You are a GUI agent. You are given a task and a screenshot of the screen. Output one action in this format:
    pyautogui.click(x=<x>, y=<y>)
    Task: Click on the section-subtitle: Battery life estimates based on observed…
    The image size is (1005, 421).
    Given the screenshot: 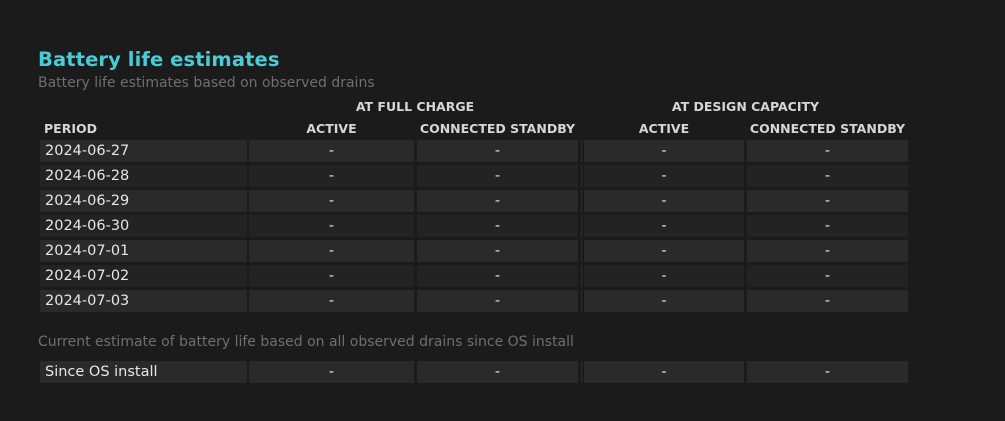 What is the action you would take?
    pyautogui.click(x=206, y=83)
    